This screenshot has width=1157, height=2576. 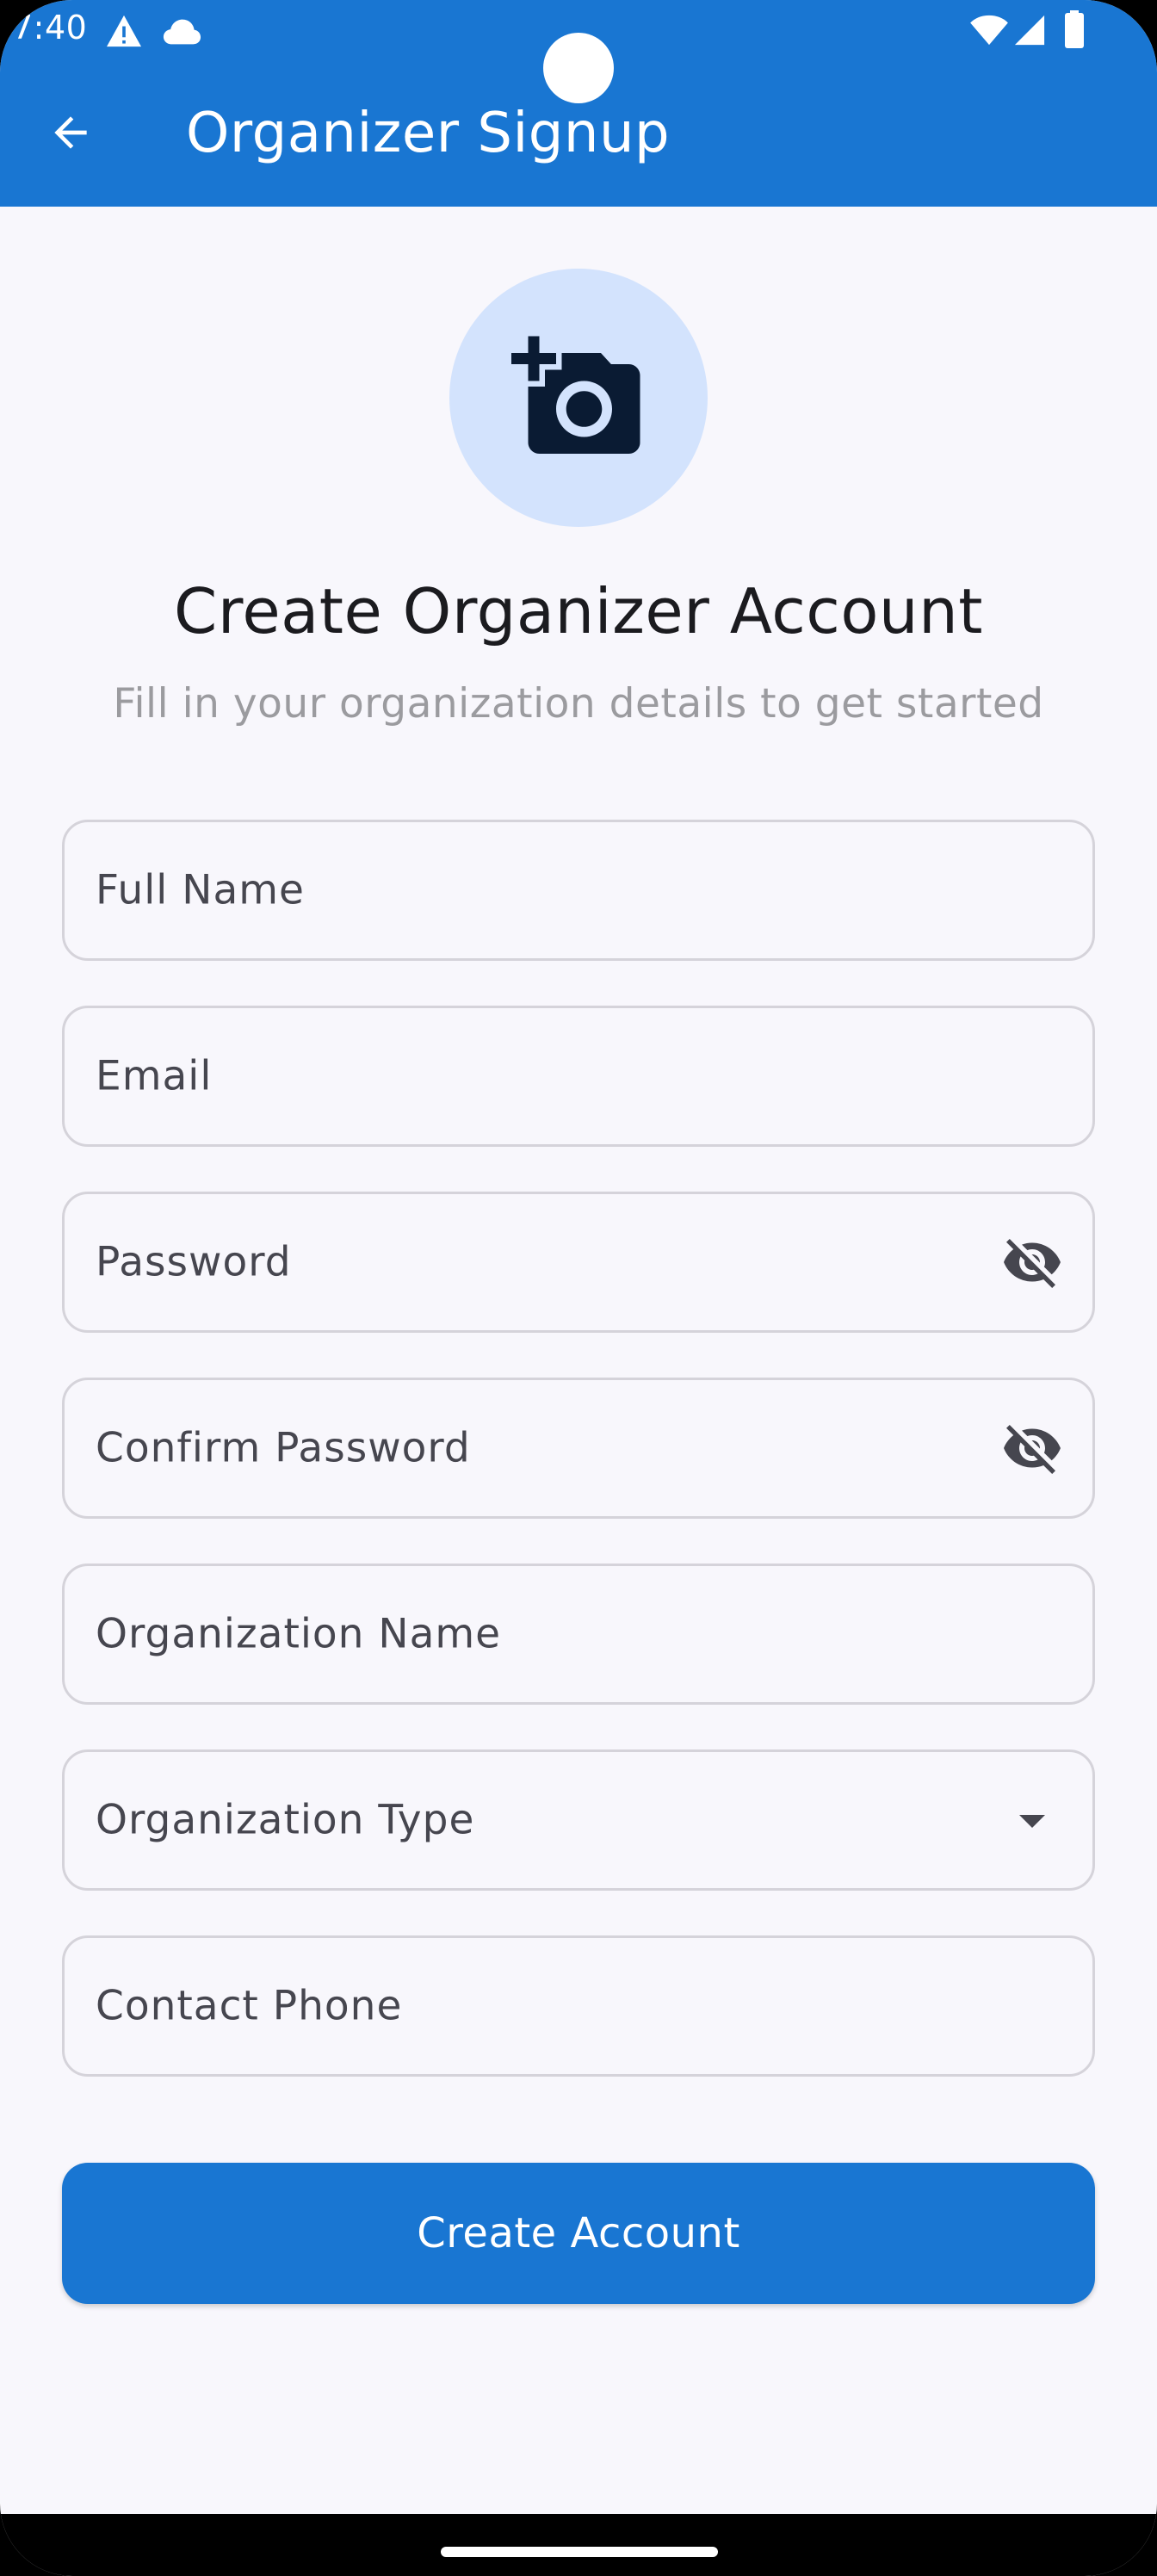 What do you see at coordinates (299, 1634) in the screenshot?
I see `organization-name-label: Organization Name` at bounding box center [299, 1634].